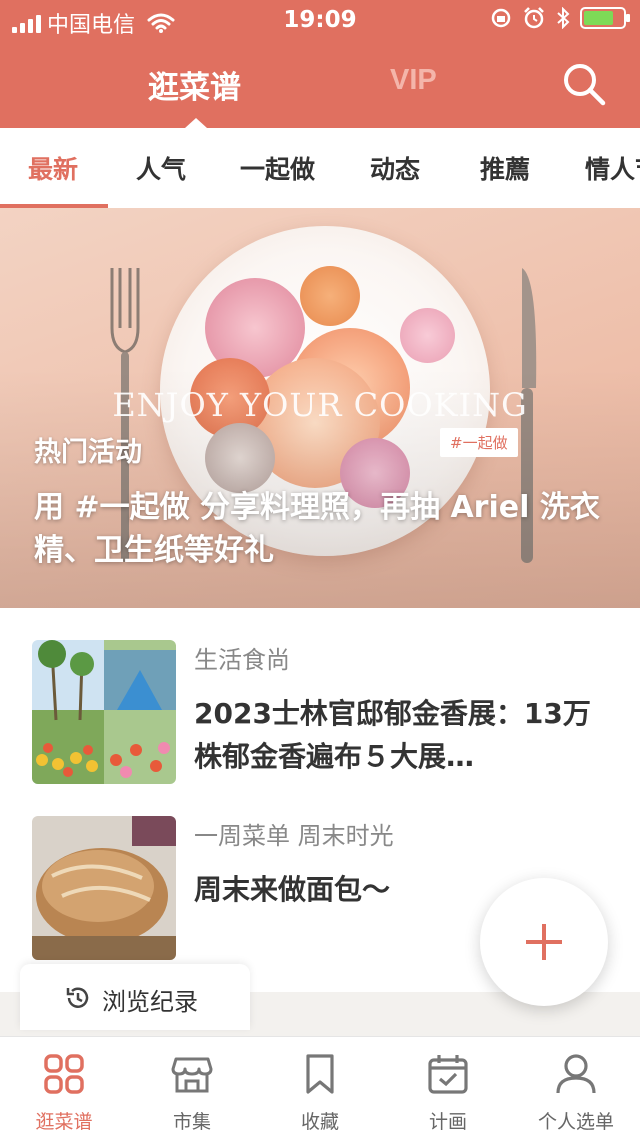 Image resolution: width=640 pixels, height=1136 pixels. What do you see at coordinates (294, 836) in the screenshot?
I see `article-category: 一周菜单 周末时光` at bounding box center [294, 836].